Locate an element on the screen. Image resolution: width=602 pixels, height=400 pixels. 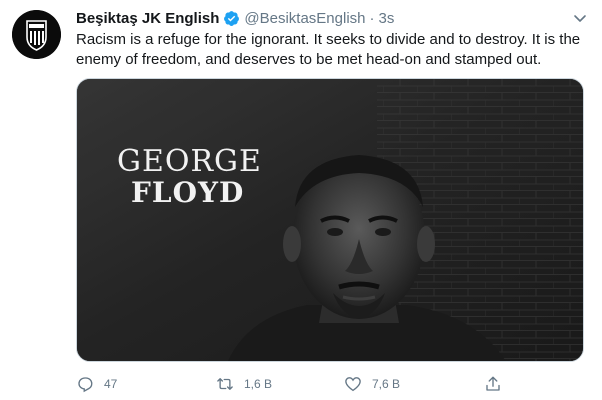
retweet-icon is located at coordinates (225, 384).